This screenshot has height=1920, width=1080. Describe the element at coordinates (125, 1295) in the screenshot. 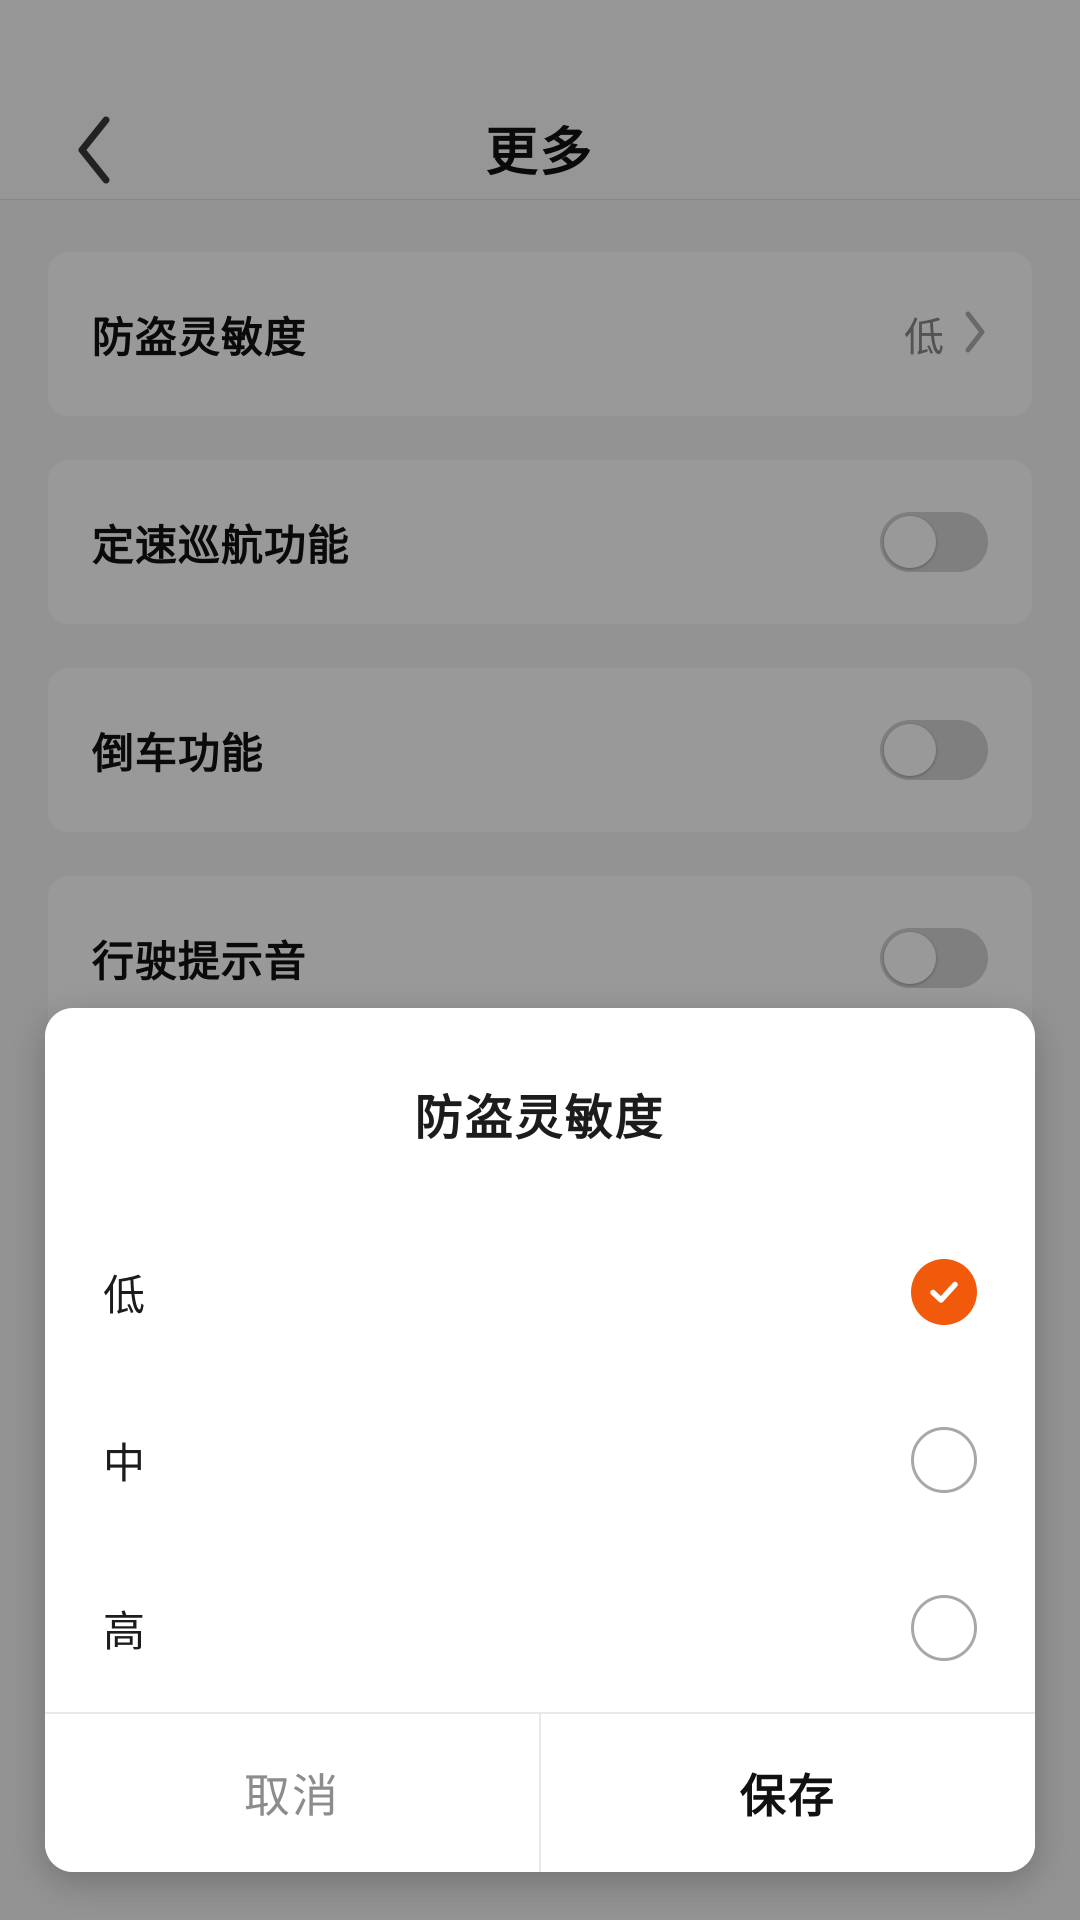

I see `option-label: 低` at that location.